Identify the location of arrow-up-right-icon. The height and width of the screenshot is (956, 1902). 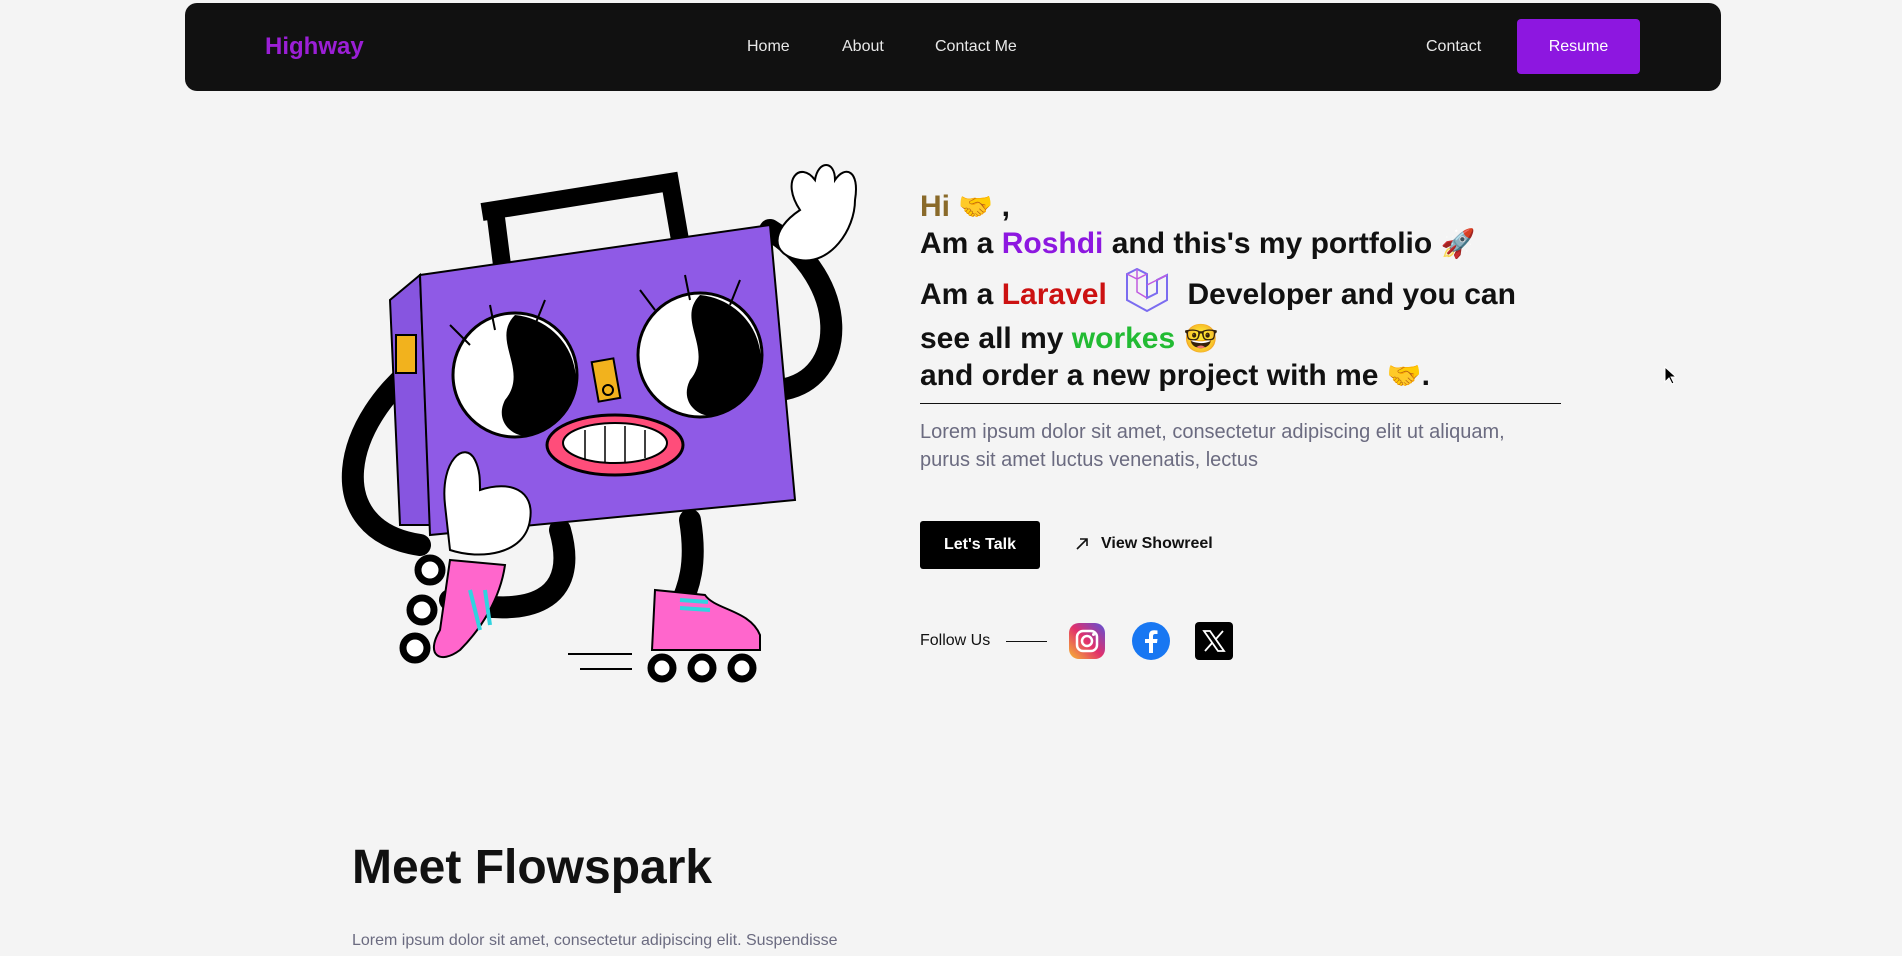
(1082, 544).